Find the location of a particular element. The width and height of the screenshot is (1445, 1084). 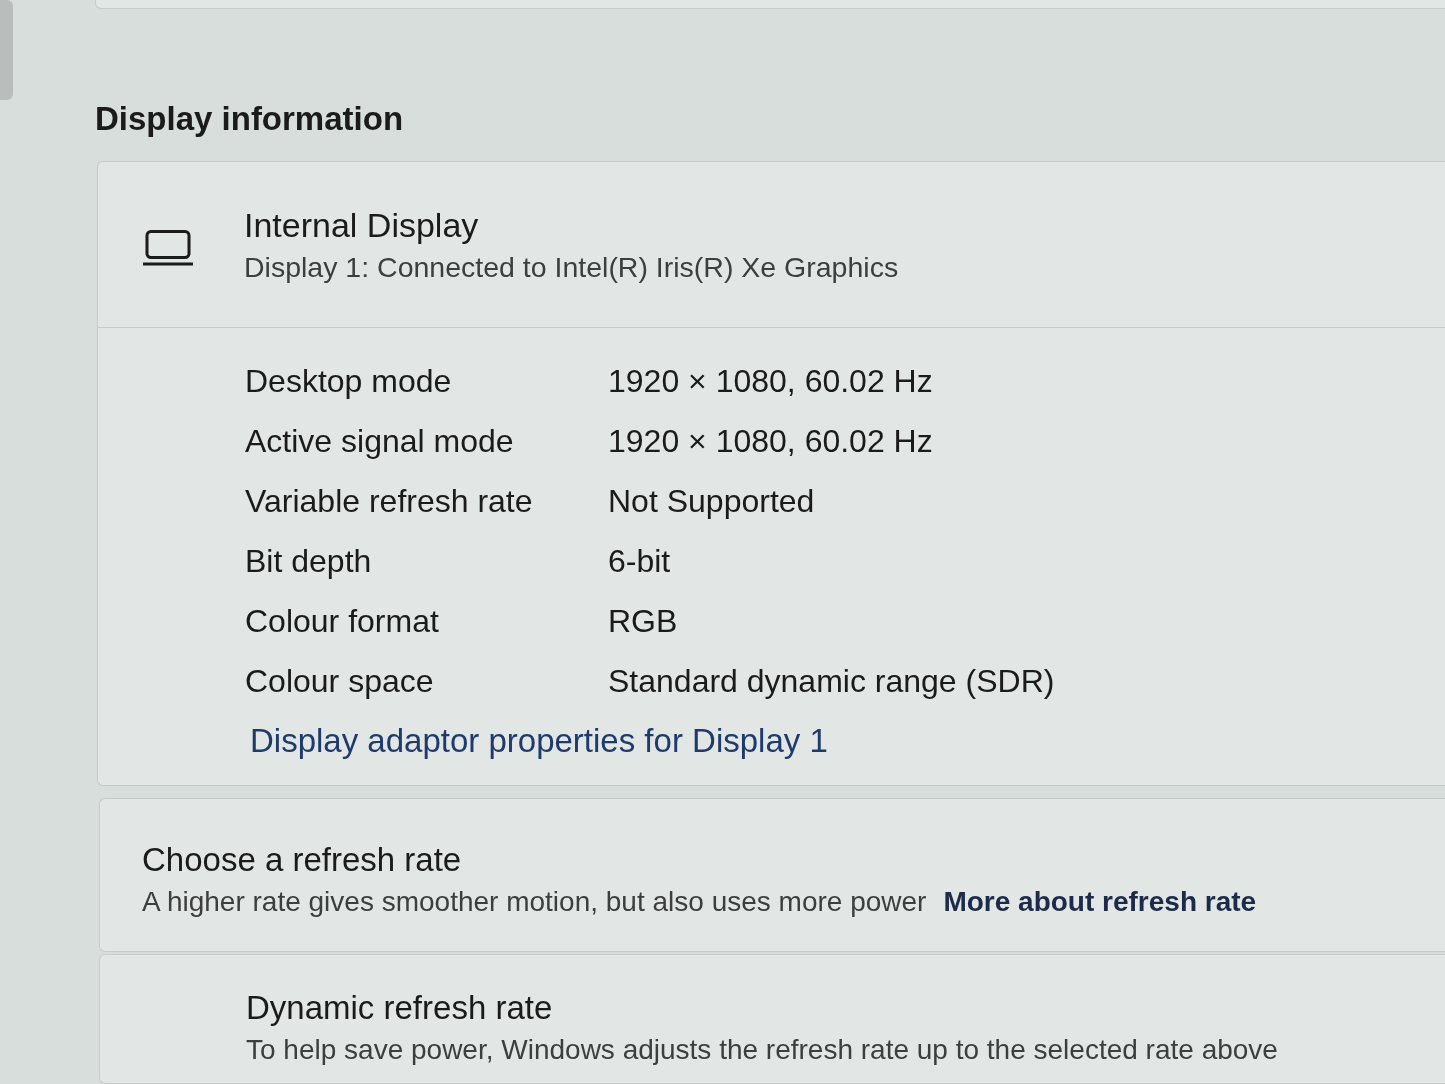

property-label: Colour space is located at coordinates (340, 682).